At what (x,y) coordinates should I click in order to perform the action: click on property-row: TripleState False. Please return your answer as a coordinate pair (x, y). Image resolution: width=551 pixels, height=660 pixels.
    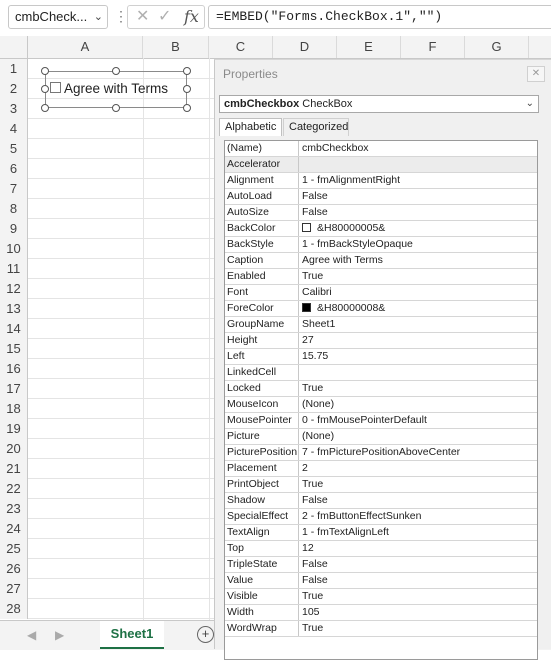
    Looking at the image, I should click on (381, 565).